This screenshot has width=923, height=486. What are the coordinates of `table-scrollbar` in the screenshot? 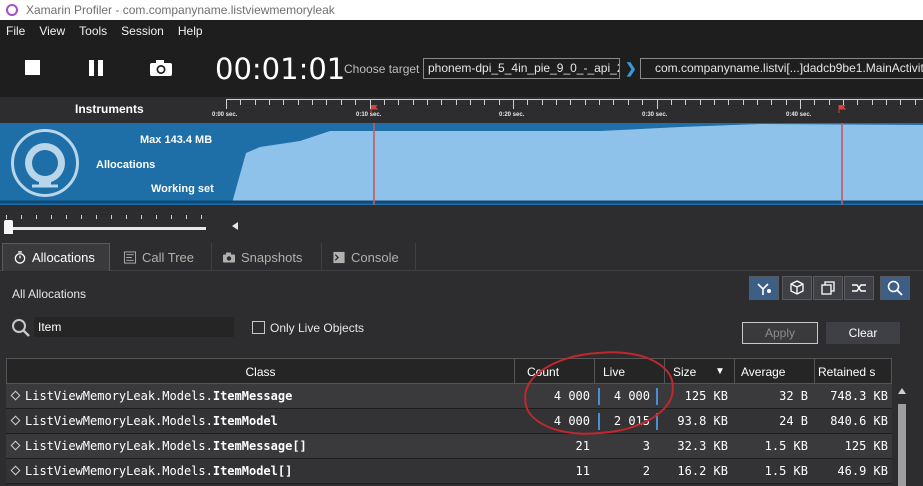 It's located at (902, 433).